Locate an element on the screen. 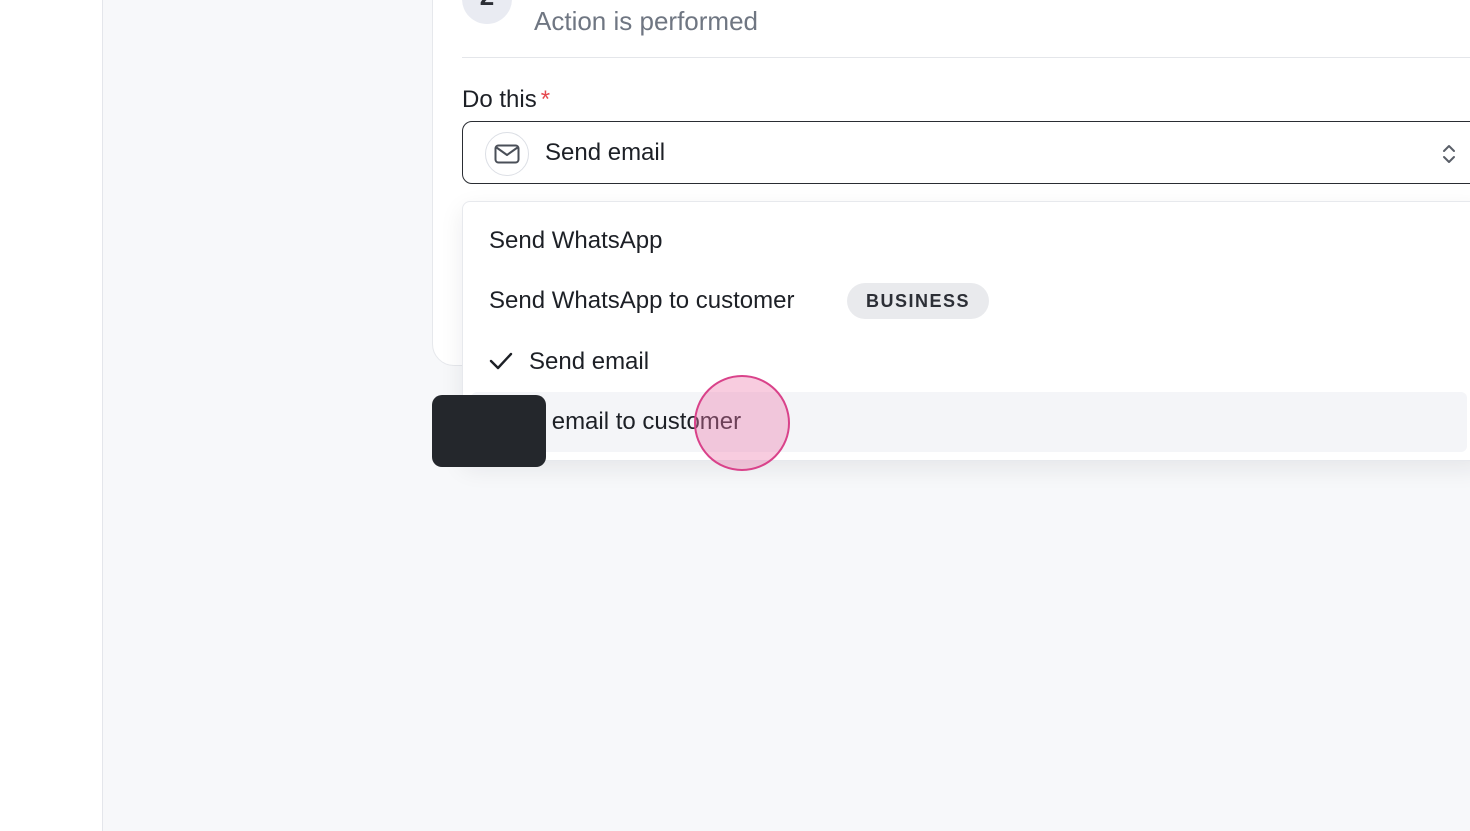 This screenshot has height=831, width=1470. selected-action-value: Send email is located at coordinates (605, 152).